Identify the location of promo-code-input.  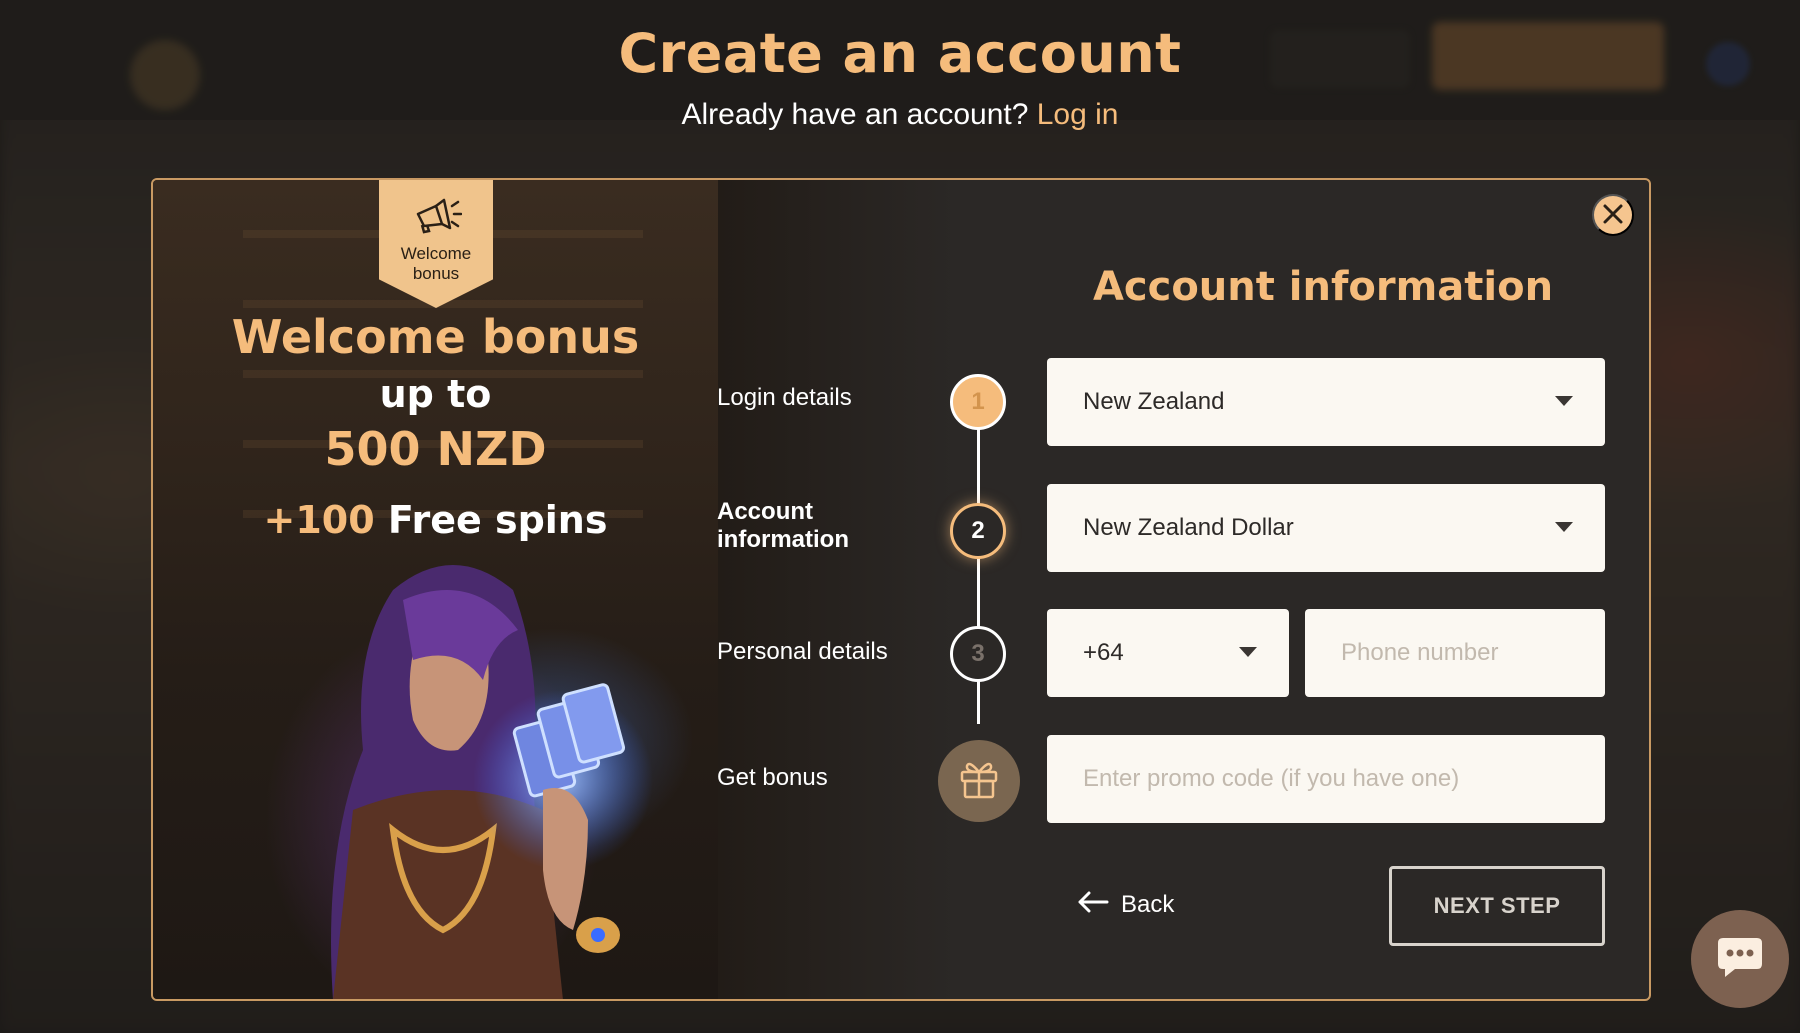
(1344, 779).